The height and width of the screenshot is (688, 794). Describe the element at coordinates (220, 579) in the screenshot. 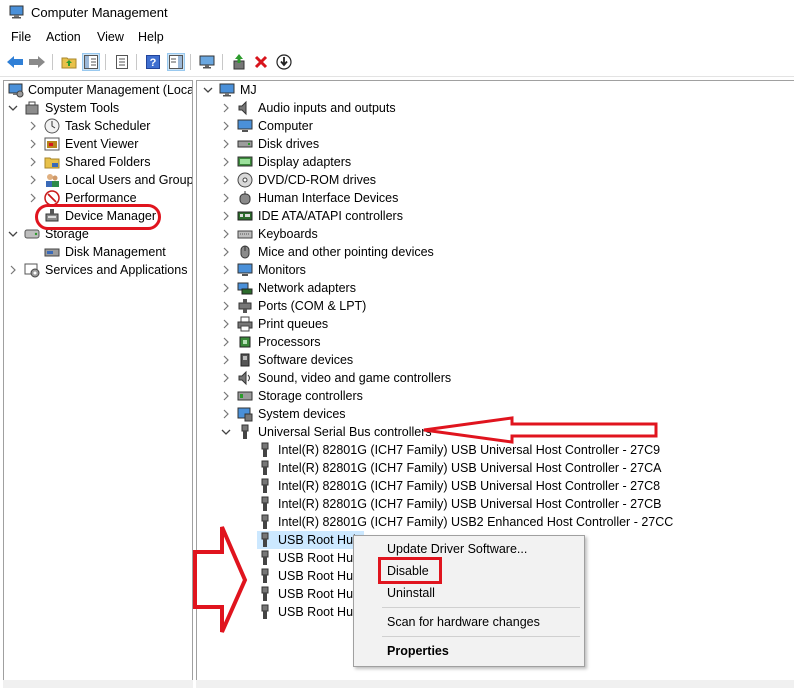

I see `arrow-to-usb-root-hub-annotation` at that location.